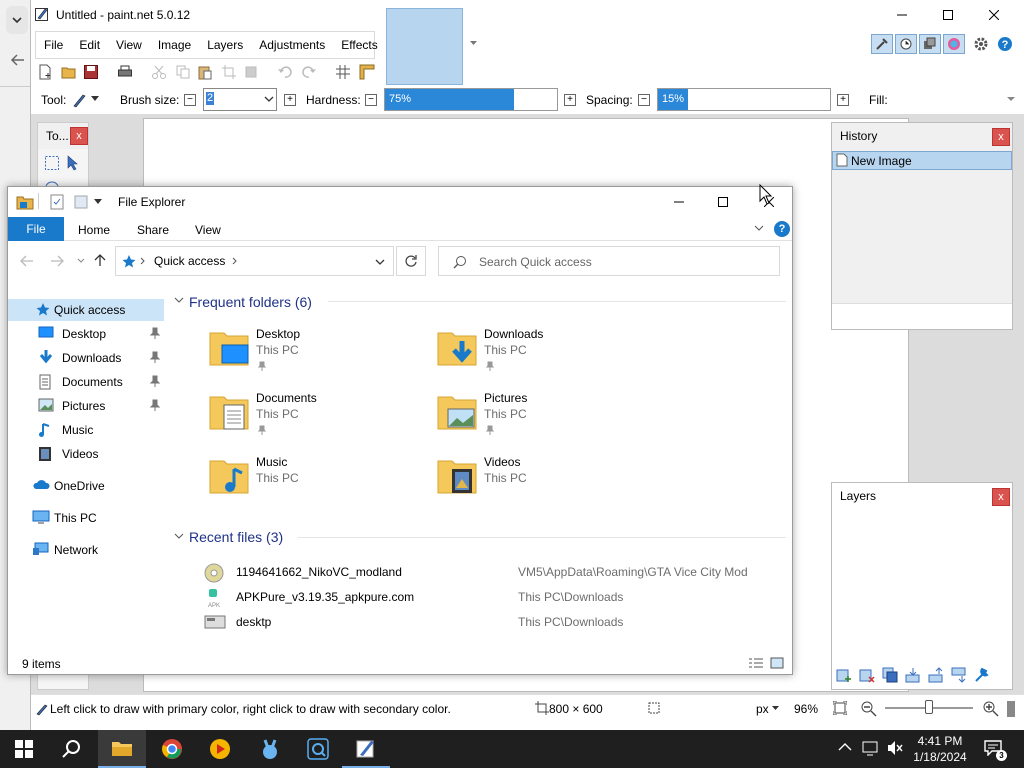  Describe the element at coordinates (359, 45) in the screenshot. I see `menu-effects: Effects` at that location.